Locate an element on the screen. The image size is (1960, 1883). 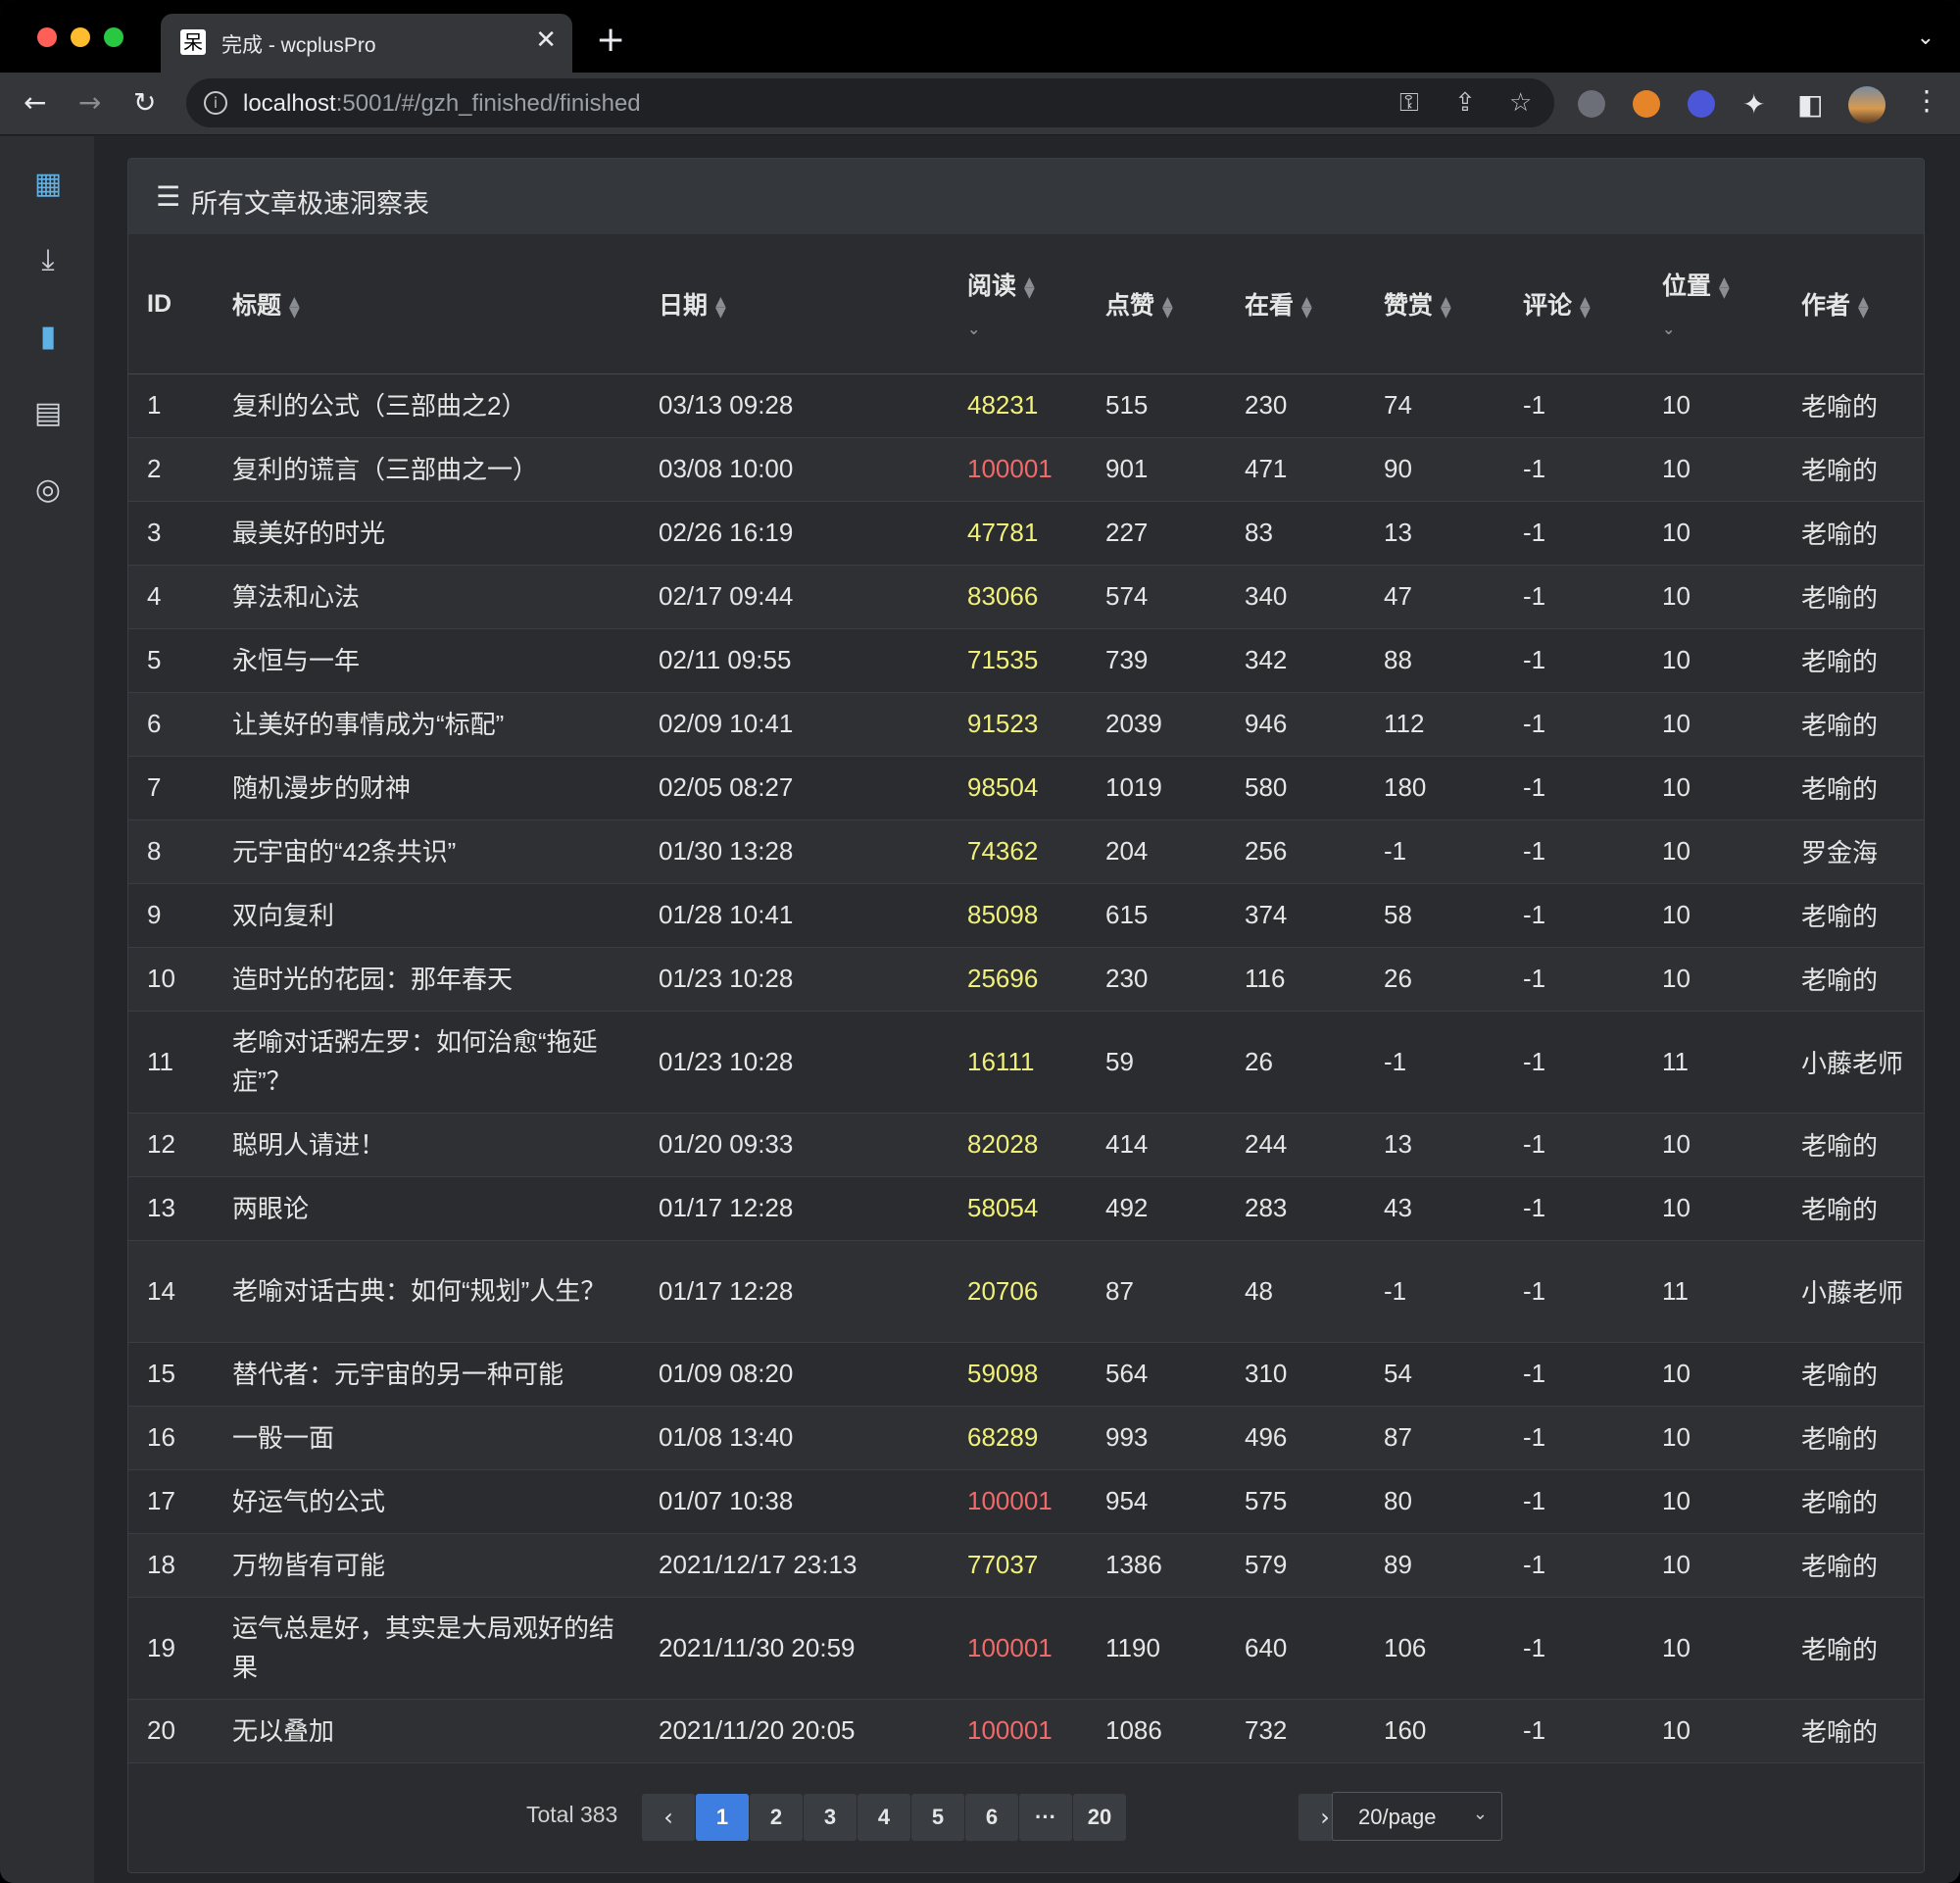
page-size-select: 20/page ⌄ is located at coordinates (1417, 1817).